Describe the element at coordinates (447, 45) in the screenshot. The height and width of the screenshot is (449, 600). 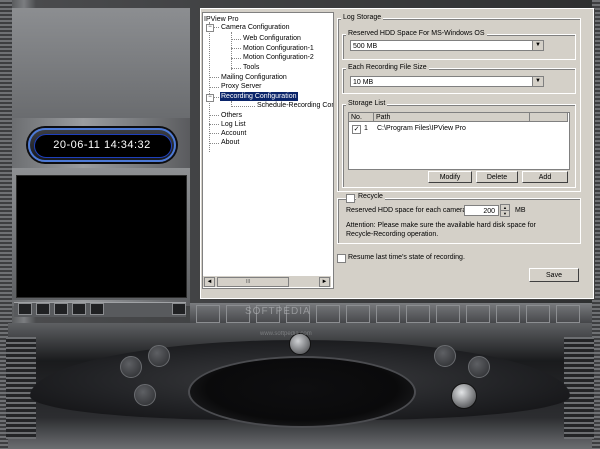
I see `reserved-os-select: 500 MB ▼` at that location.